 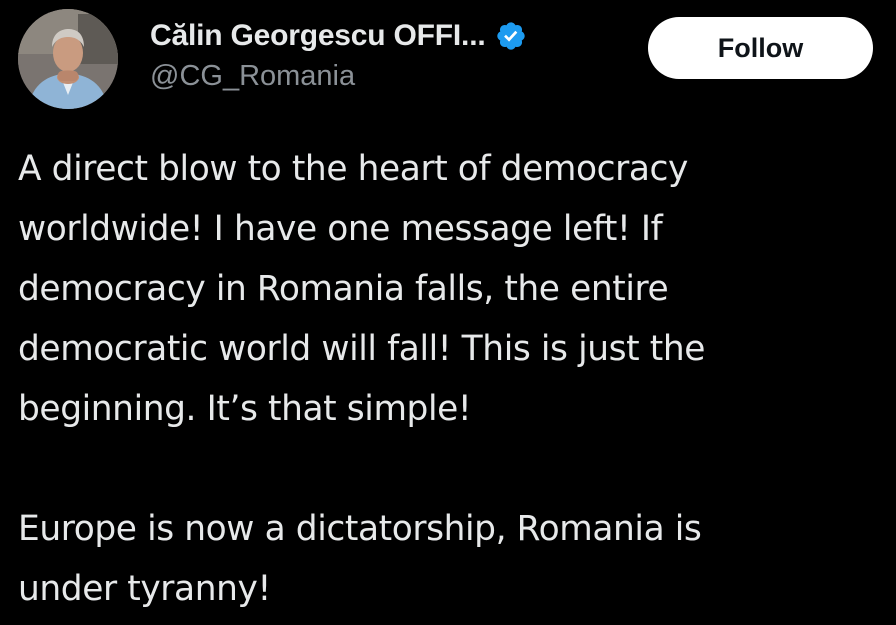 What do you see at coordinates (360, 529) in the screenshot?
I see `post-text-line: Europe is now a dictatorship, Romania is` at bounding box center [360, 529].